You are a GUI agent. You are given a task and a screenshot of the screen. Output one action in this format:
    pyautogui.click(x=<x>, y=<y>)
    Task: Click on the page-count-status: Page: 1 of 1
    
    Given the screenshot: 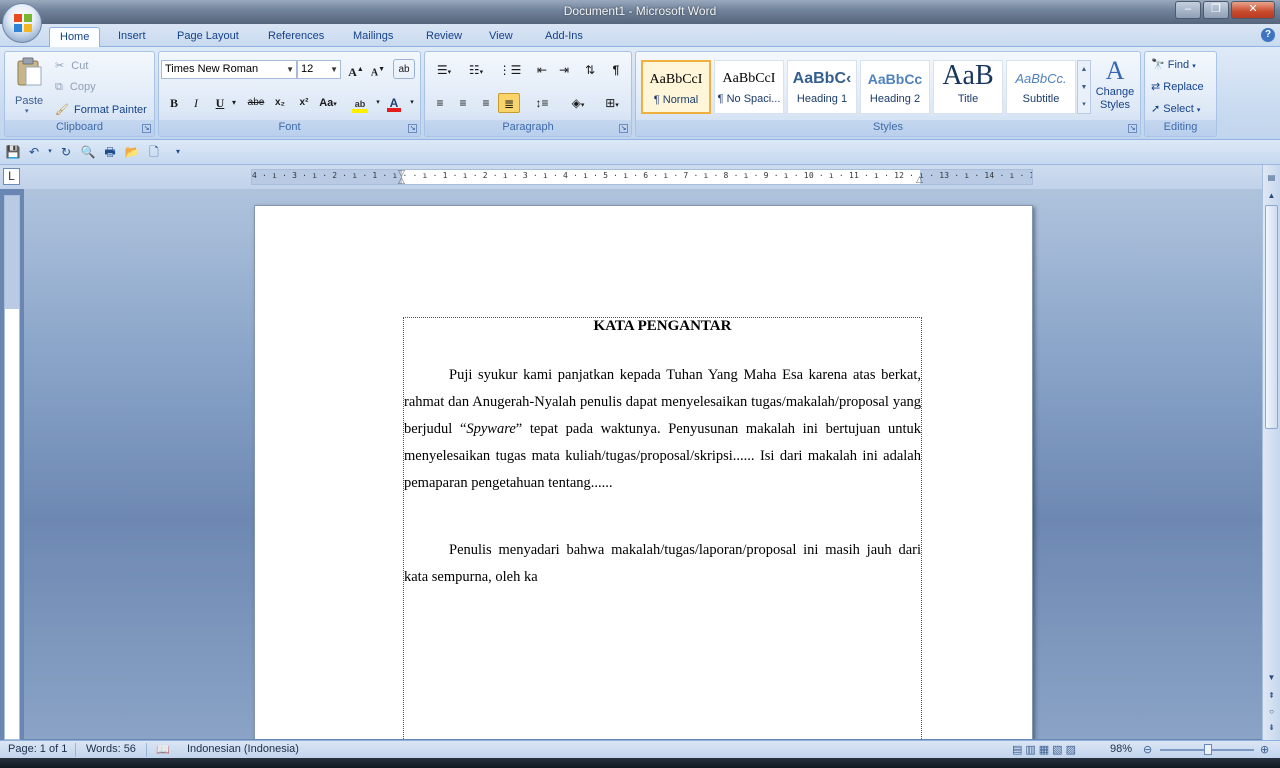 What is the action you would take?
    pyautogui.click(x=37, y=749)
    